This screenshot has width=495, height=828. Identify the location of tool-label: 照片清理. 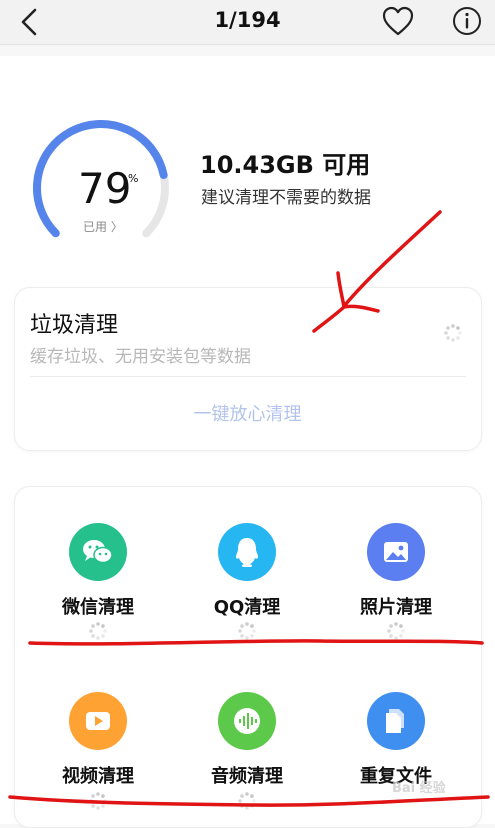
(396, 607).